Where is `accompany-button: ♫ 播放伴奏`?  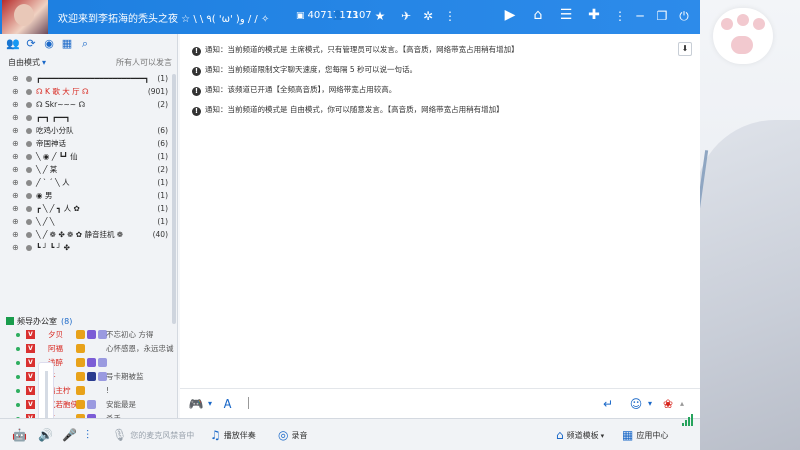
accompany-button: ♫ 播放伴奏 is located at coordinates (233, 435).